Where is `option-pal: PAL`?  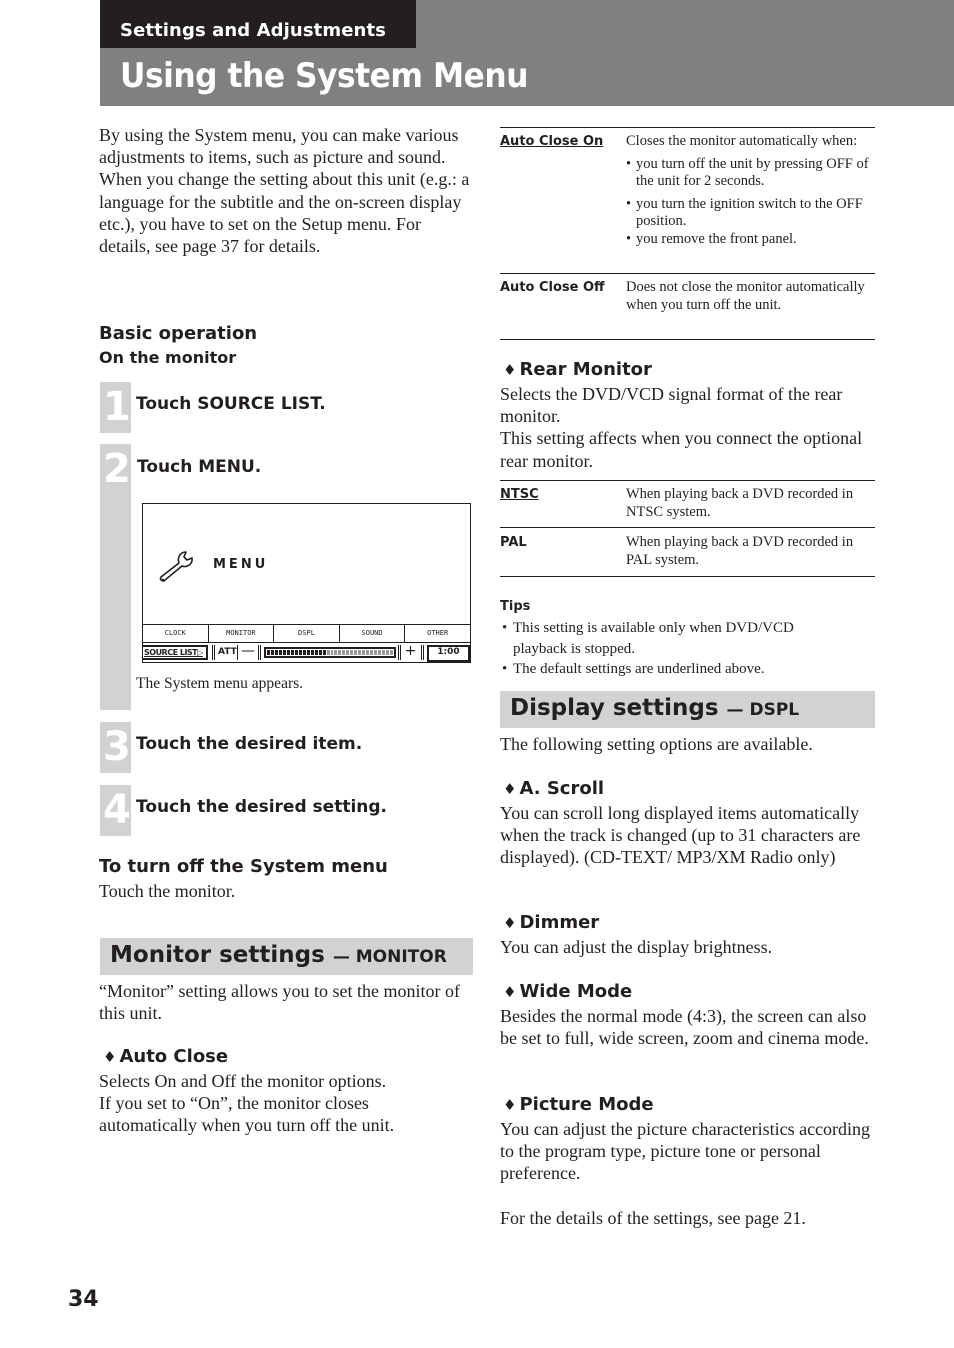 option-pal: PAL is located at coordinates (513, 542).